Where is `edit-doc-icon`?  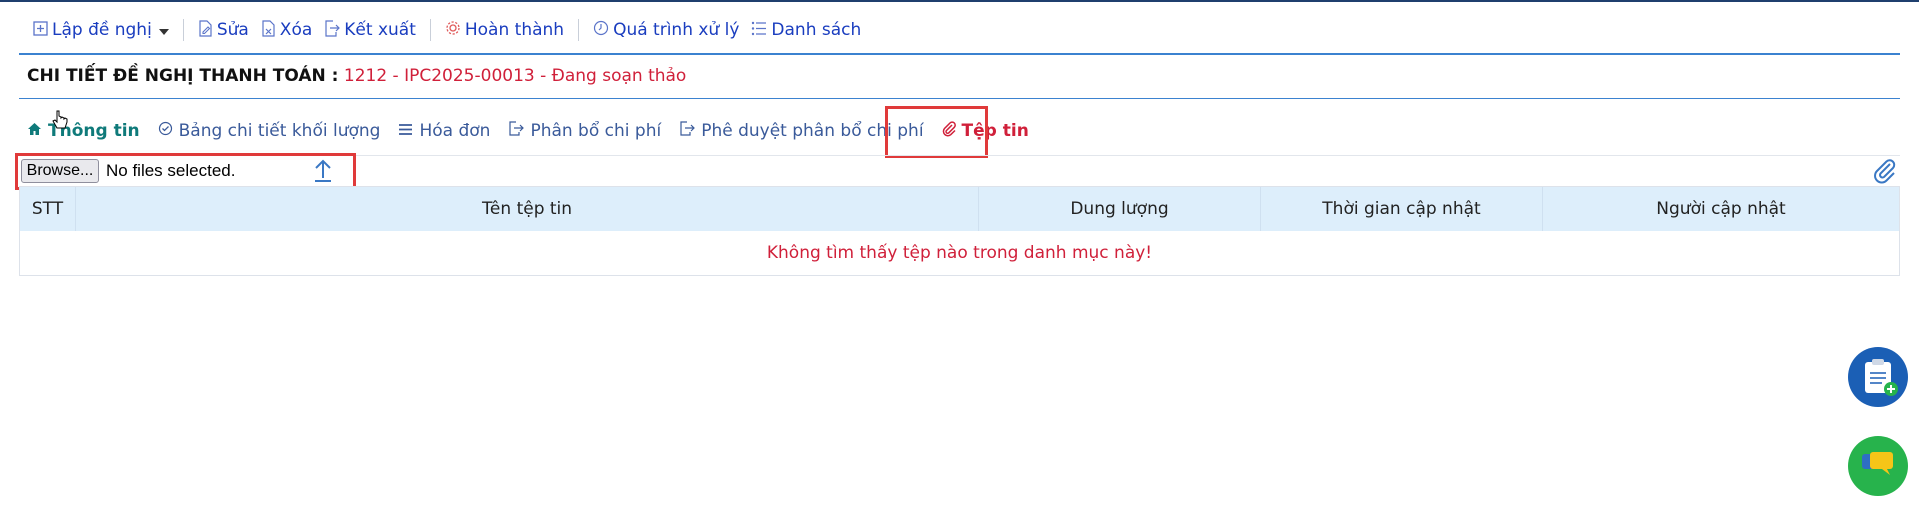 edit-doc-icon is located at coordinates (205, 30).